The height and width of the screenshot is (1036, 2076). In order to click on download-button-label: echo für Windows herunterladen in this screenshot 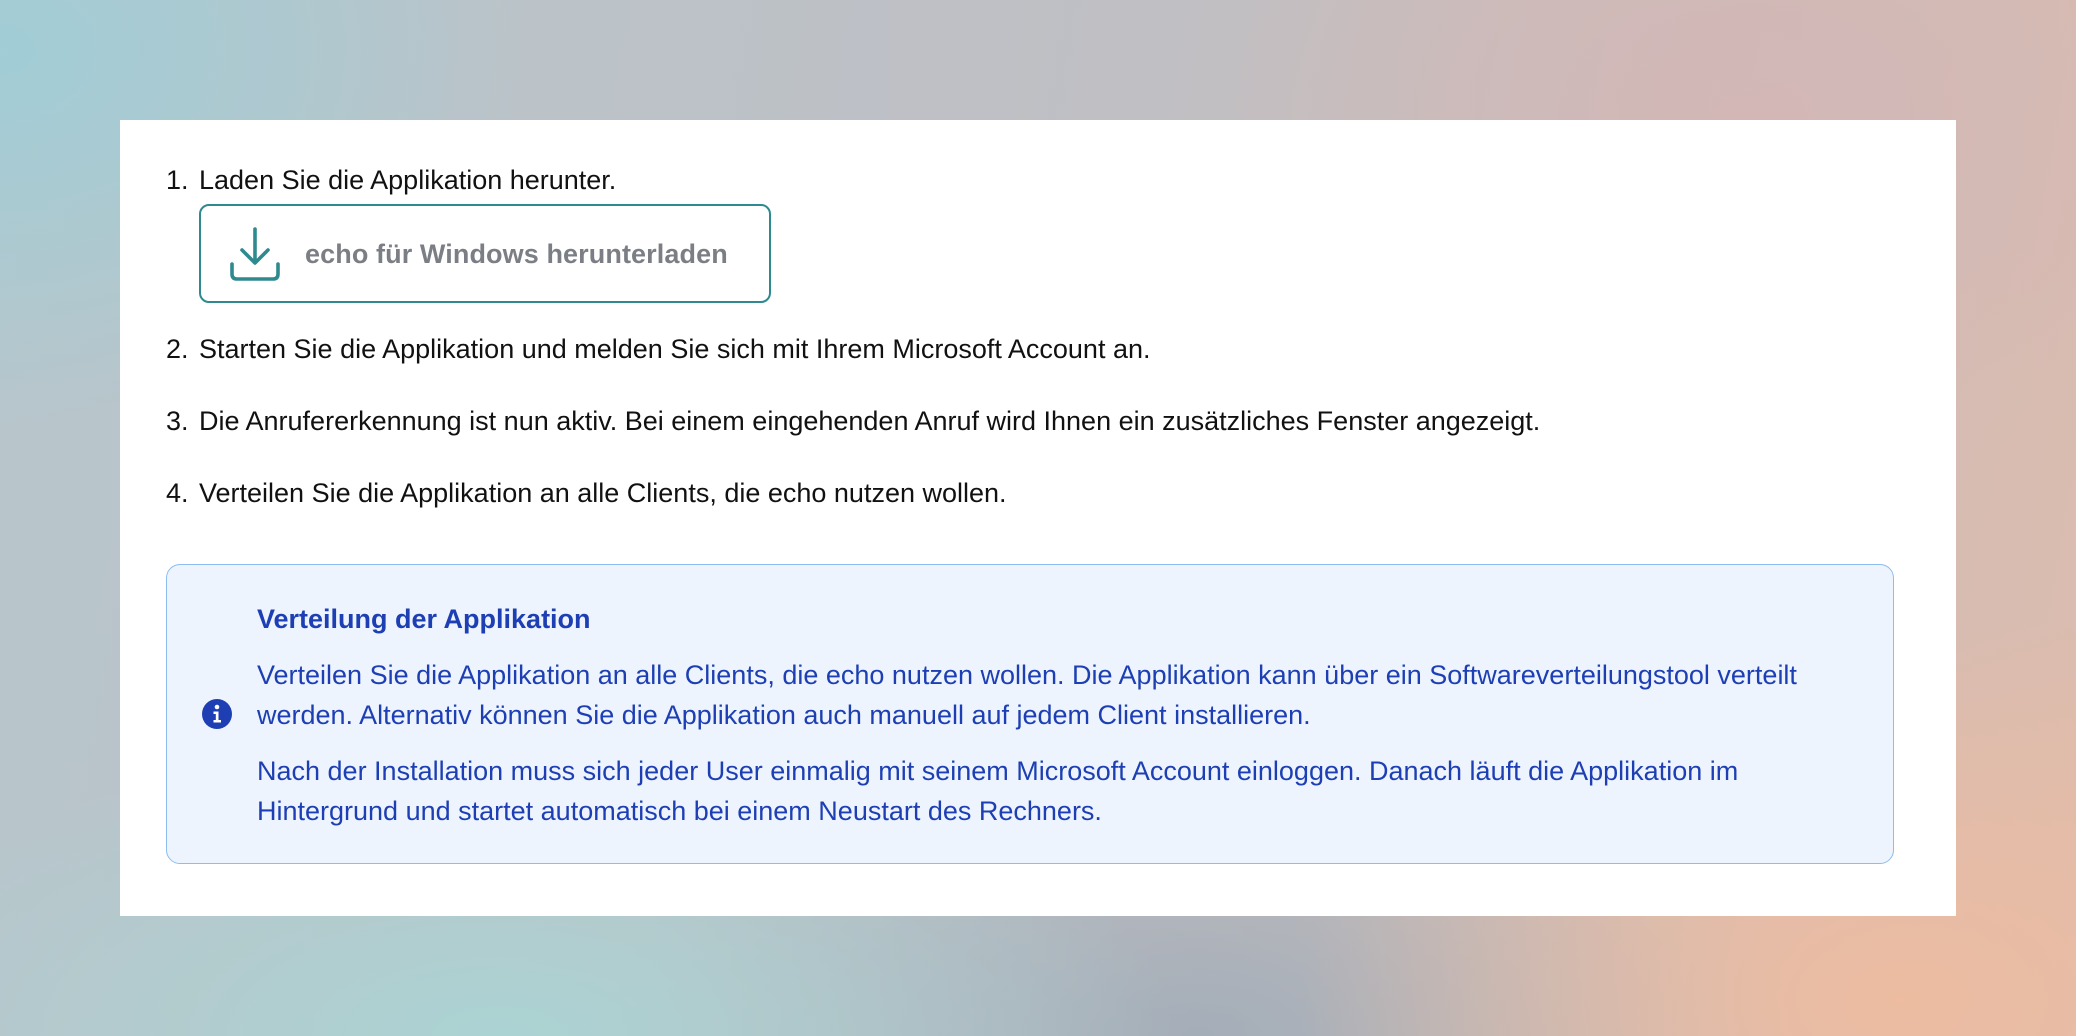, I will do `click(516, 253)`.